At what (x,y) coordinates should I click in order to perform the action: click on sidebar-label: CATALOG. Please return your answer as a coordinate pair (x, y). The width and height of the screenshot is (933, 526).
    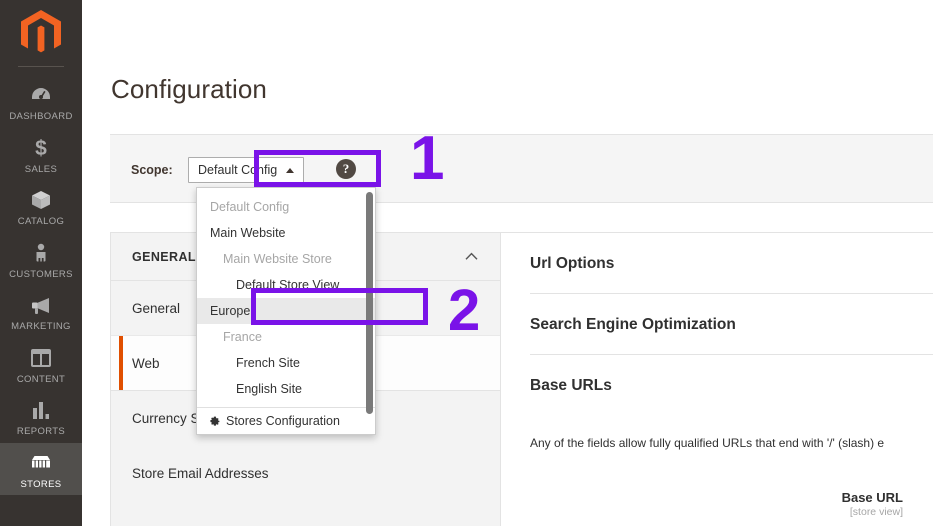
    Looking at the image, I should click on (41, 221).